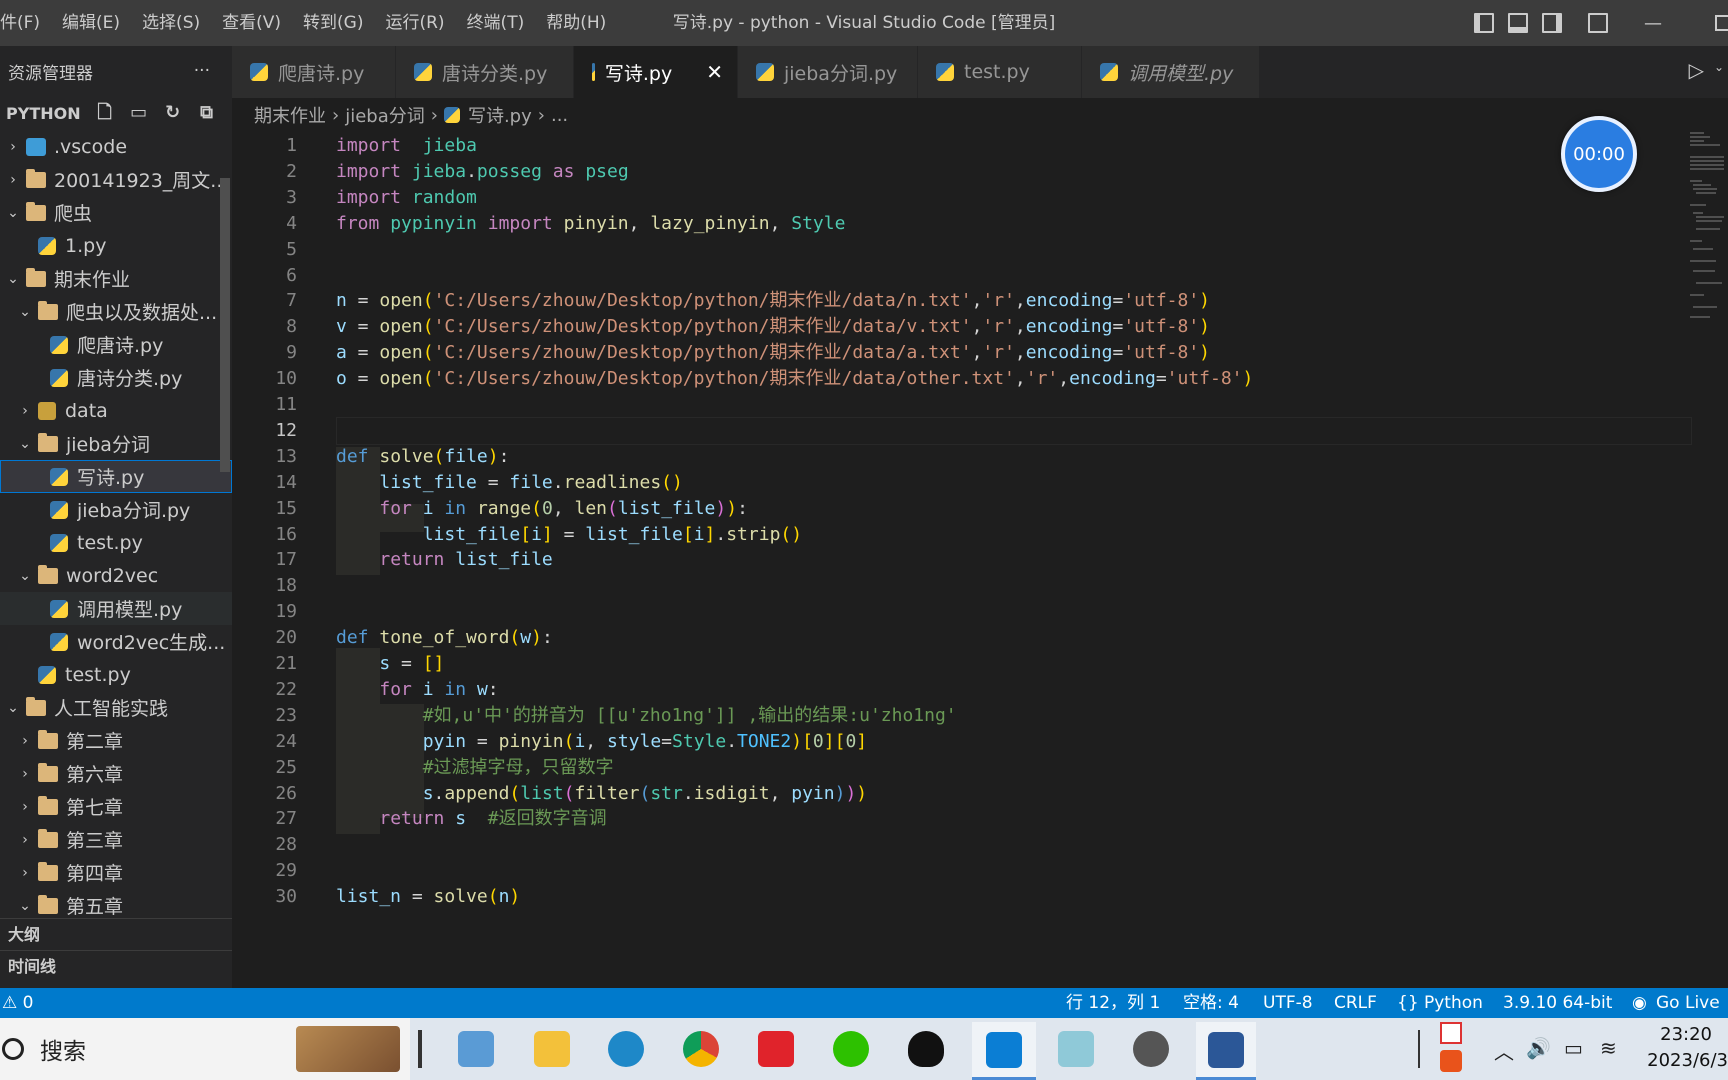 Image resolution: width=1728 pixels, height=1080 pixels. I want to click on editor-tab: 调用模型.py, so click(1171, 72).